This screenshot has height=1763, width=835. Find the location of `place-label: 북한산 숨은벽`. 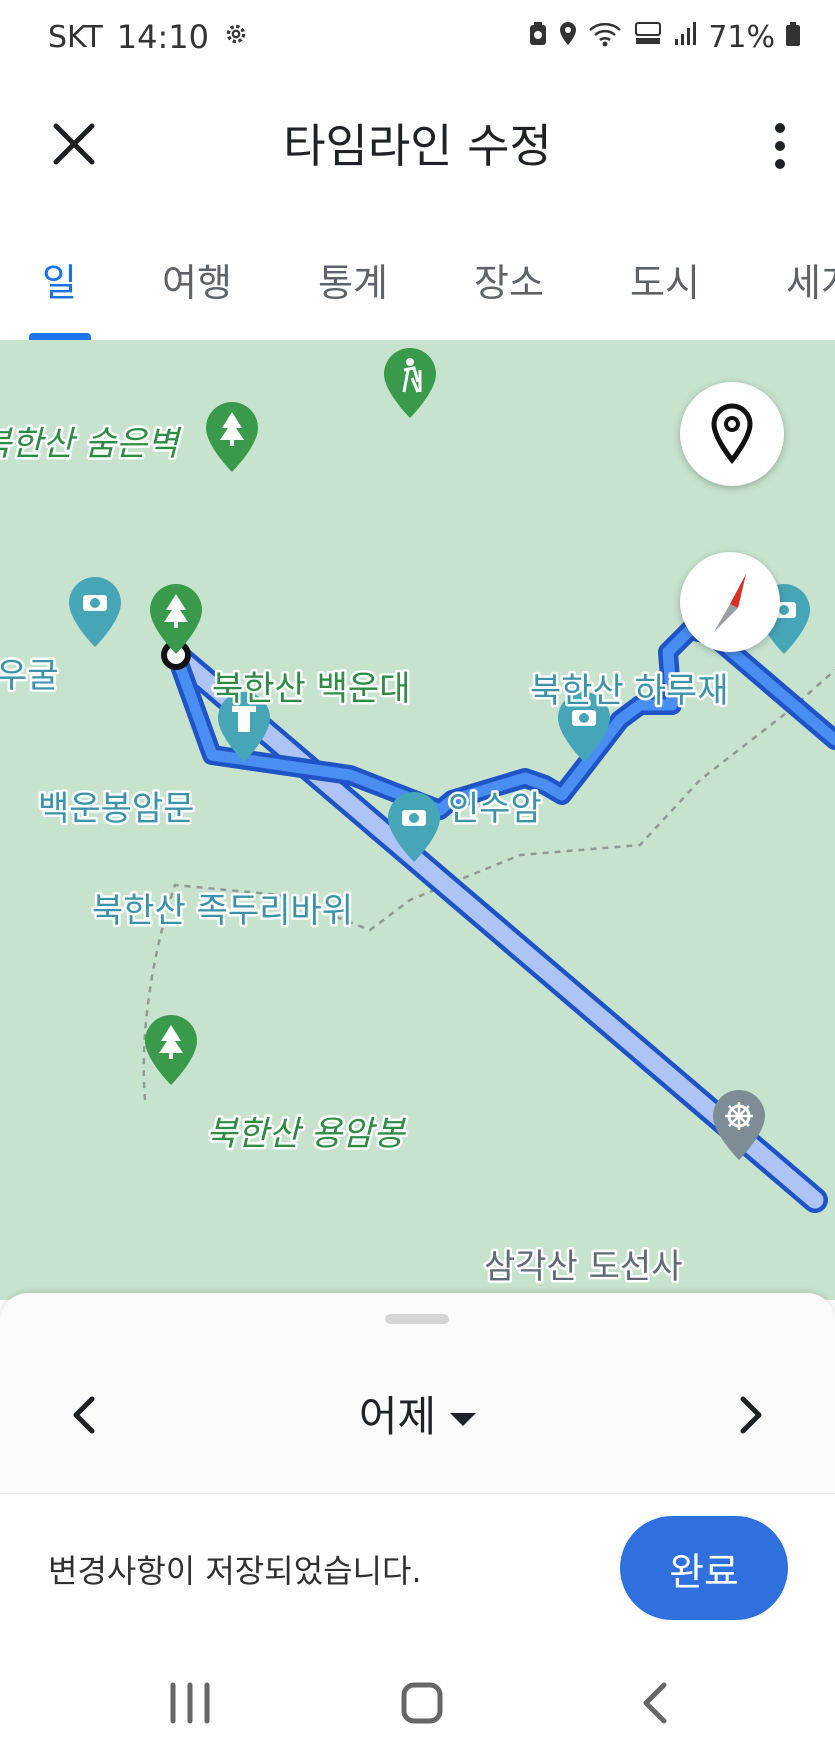

place-label: 북한산 숨은벽 is located at coordinates (92, 444).